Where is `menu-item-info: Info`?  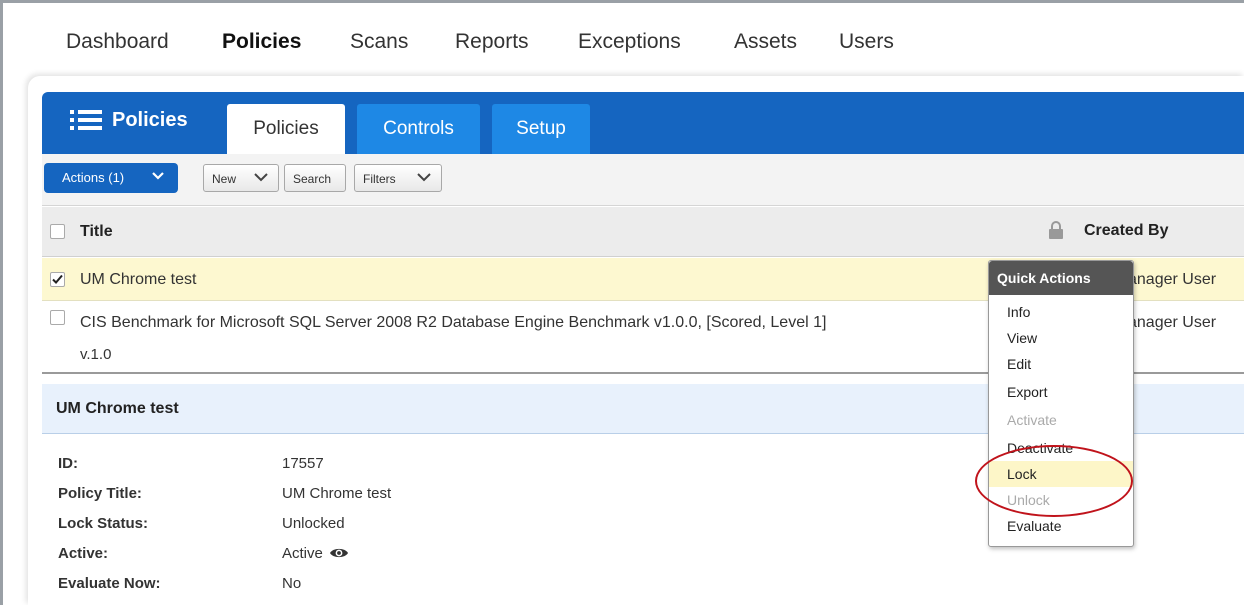
menu-item-info: Info is located at coordinates (1061, 312).